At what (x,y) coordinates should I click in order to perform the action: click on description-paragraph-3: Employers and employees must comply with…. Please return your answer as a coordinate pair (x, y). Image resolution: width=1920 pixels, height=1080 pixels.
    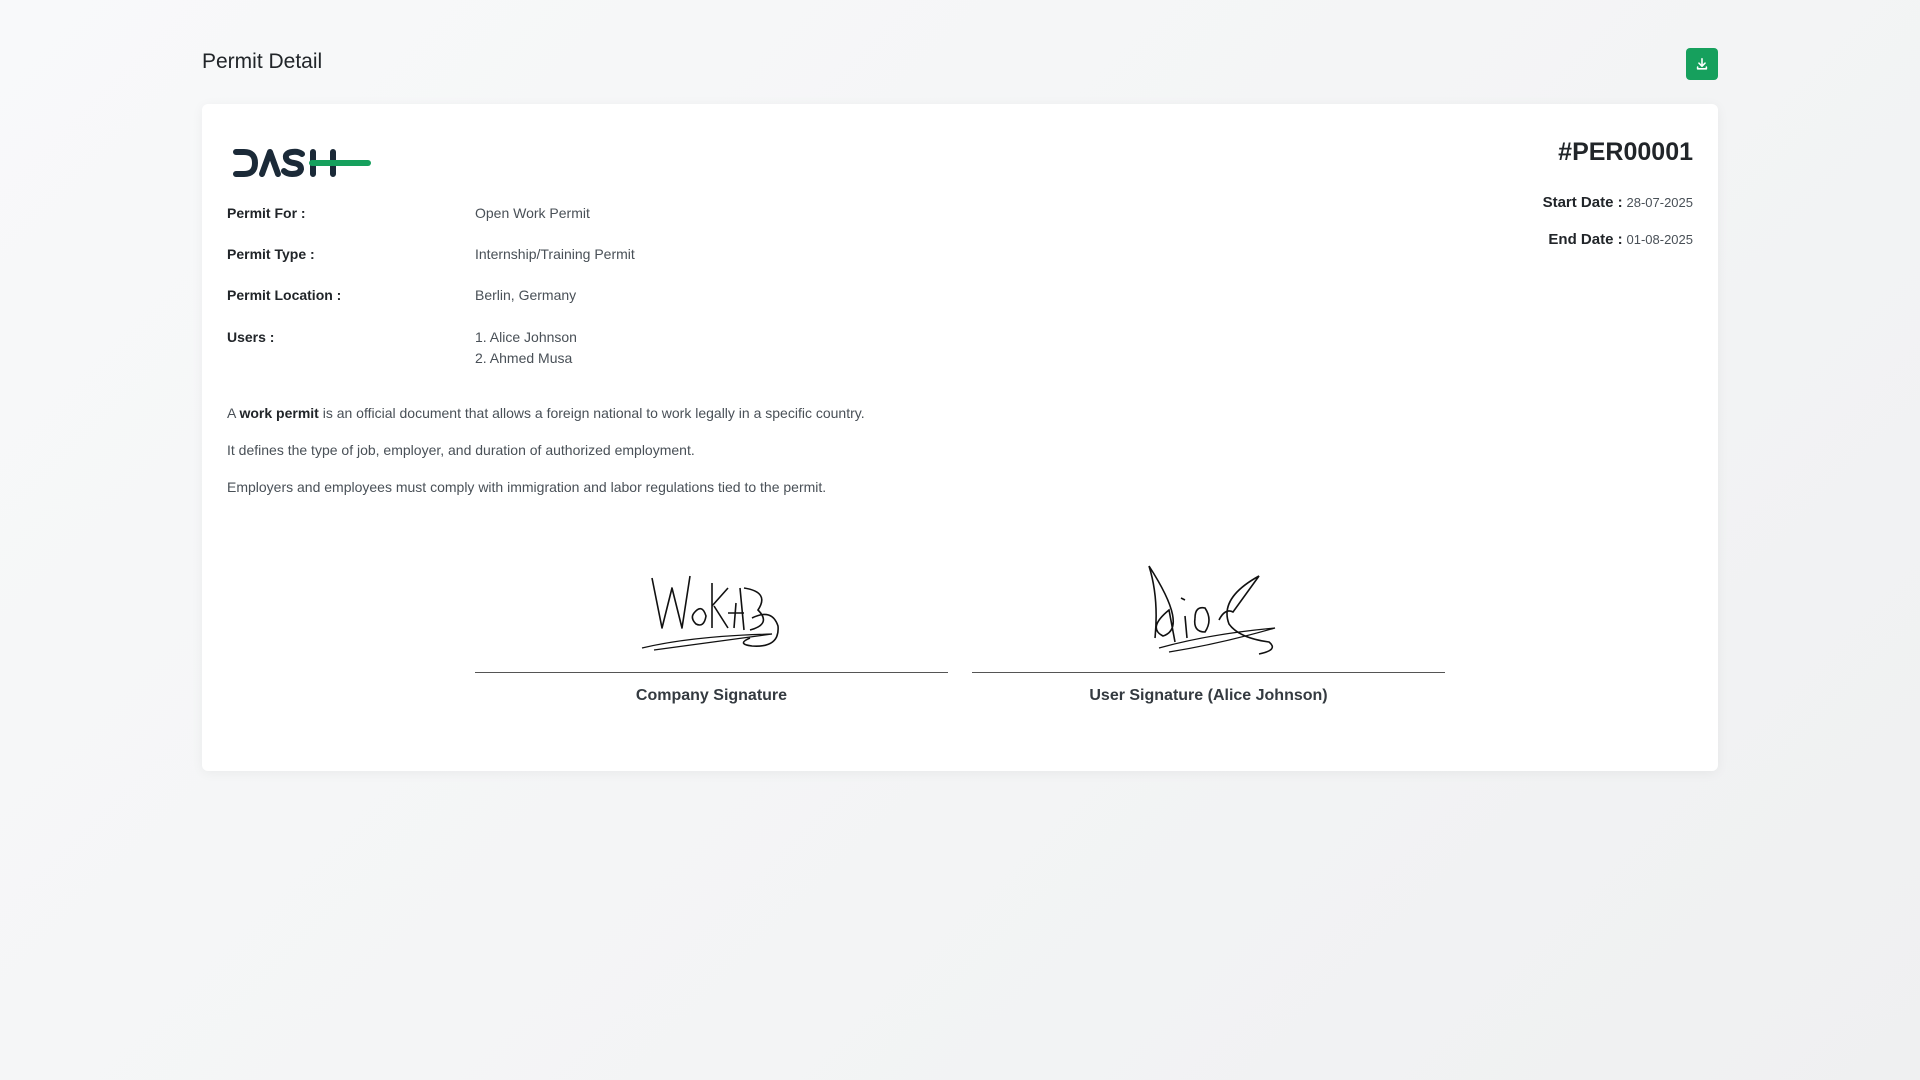
    Looking at the image, I should click on (527, 487).